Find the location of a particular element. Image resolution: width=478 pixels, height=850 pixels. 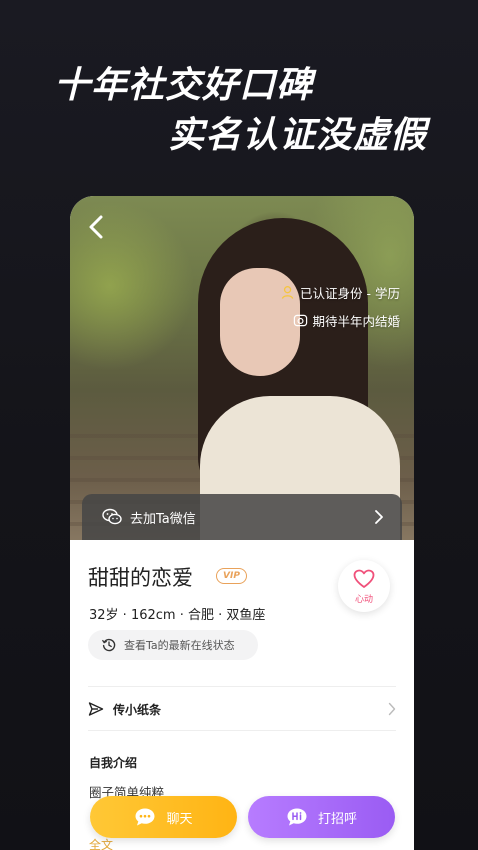

clock-history-icon is located at coordinates (109, 645).